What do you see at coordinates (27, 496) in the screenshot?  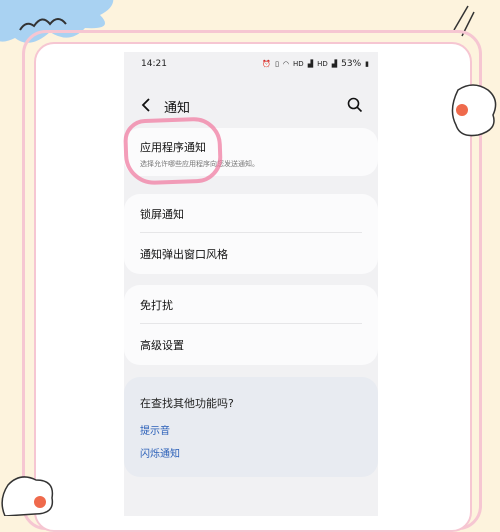 I see `cloud-sticker-left` at bounding box center [27, 496].